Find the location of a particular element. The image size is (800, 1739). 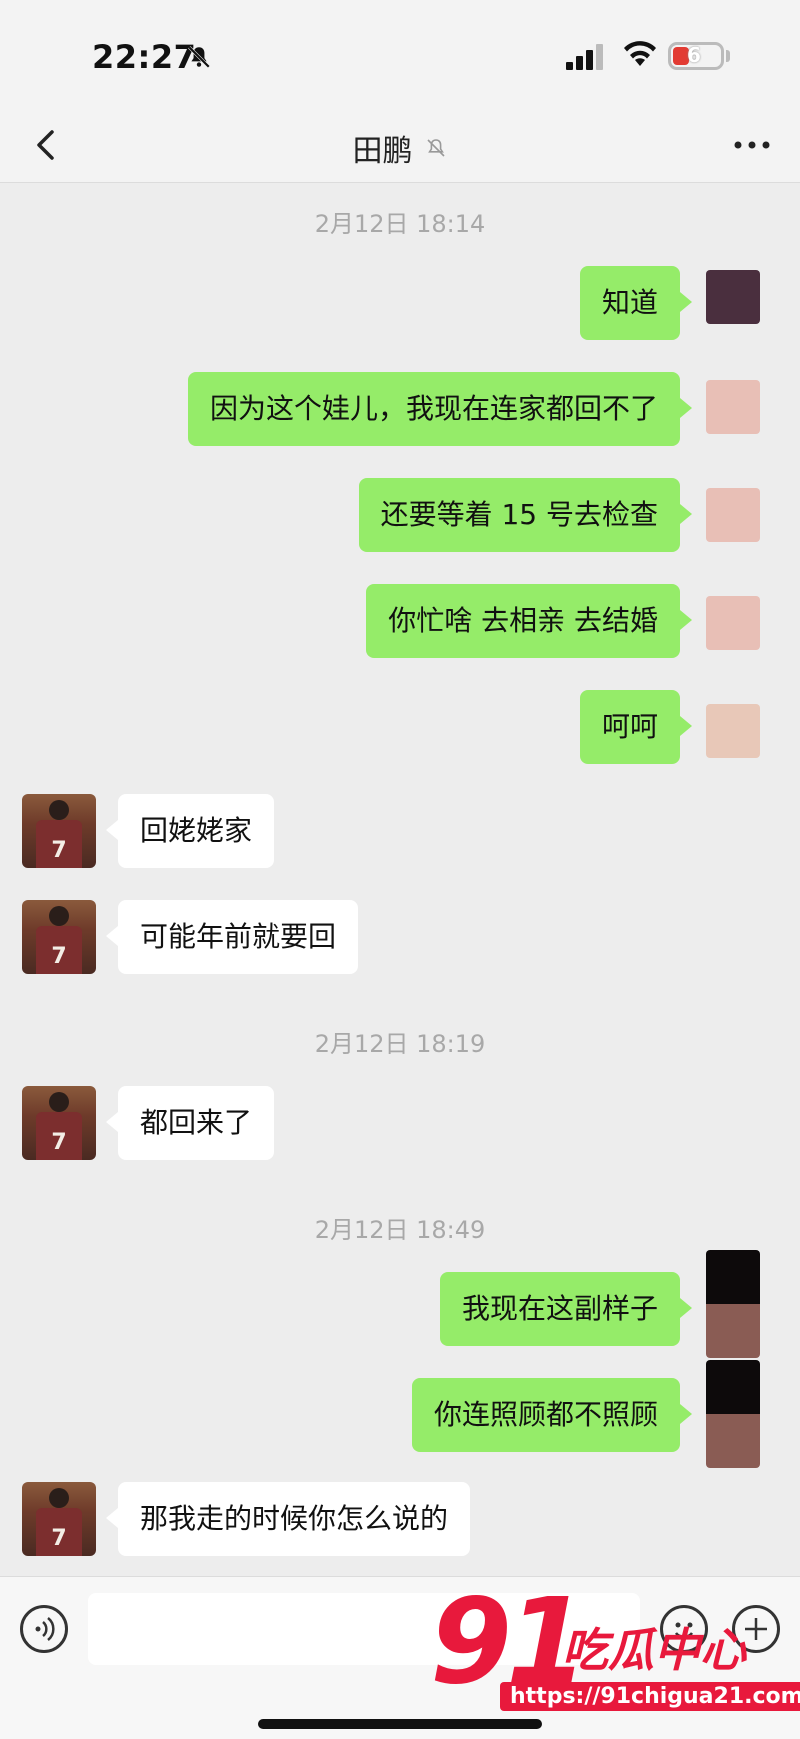

status-time: 22:27 is located at coordinates (144, 57).